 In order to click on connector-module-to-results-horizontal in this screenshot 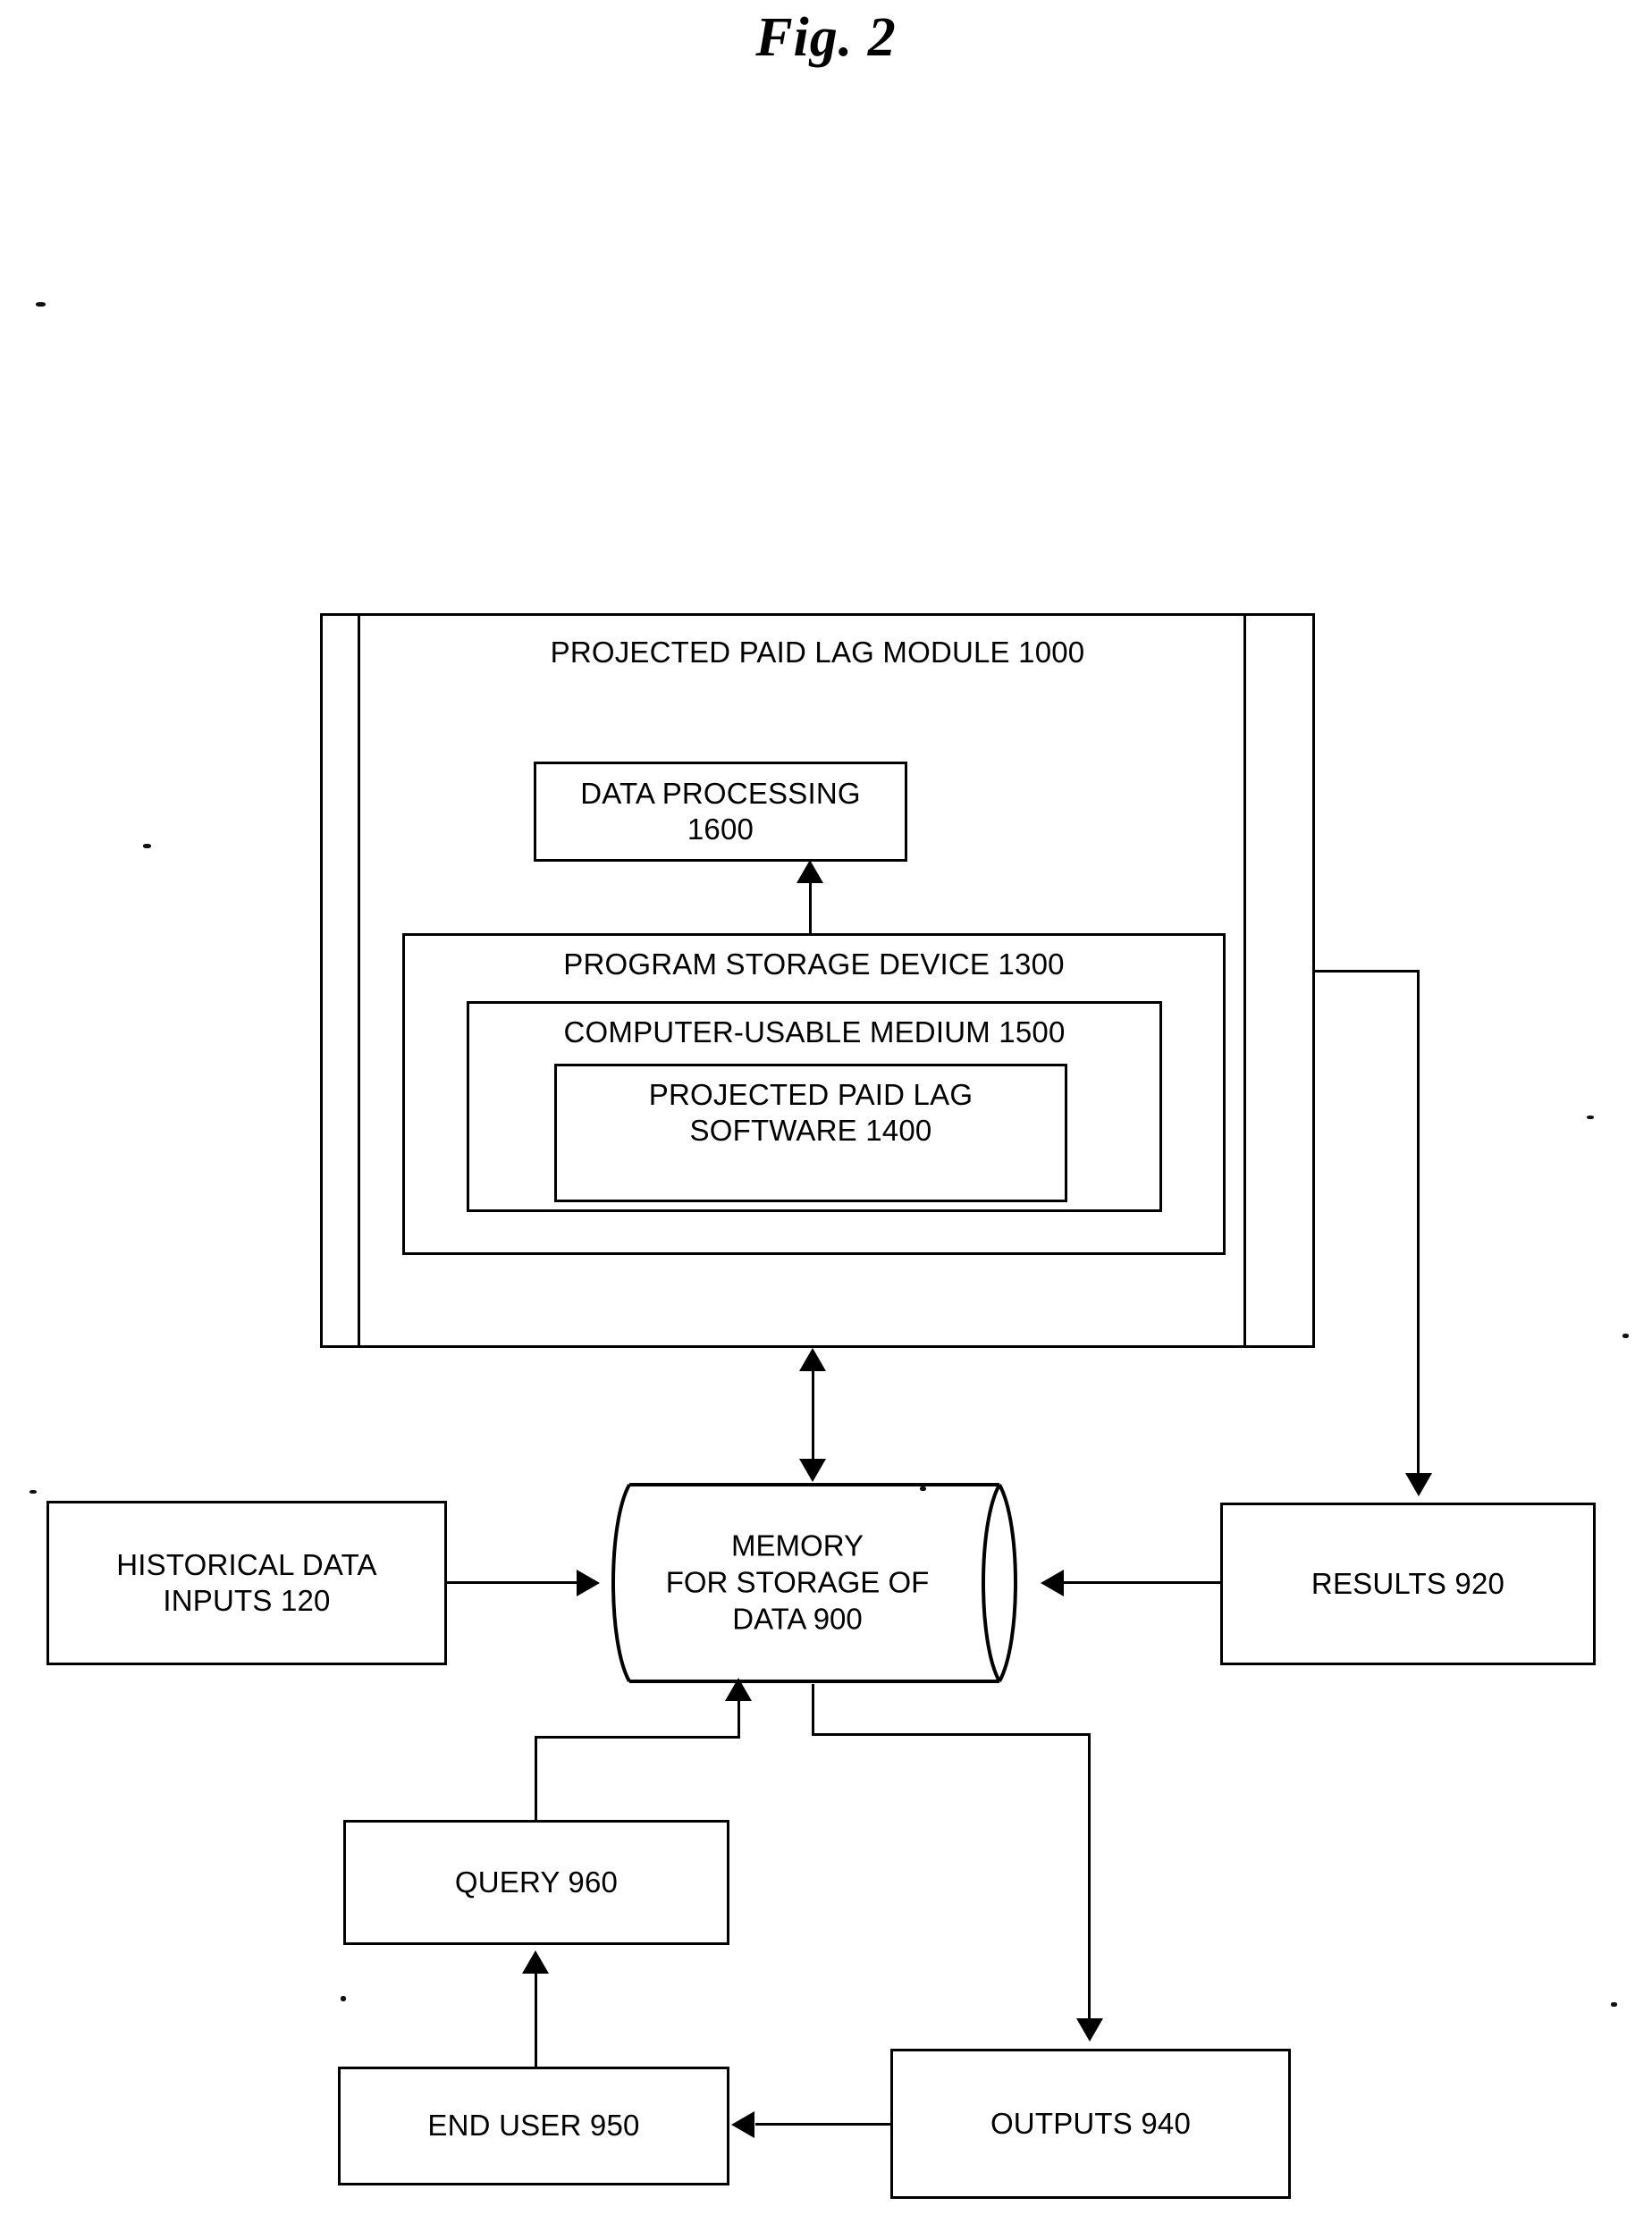, I will do `click(1366, 971)`.